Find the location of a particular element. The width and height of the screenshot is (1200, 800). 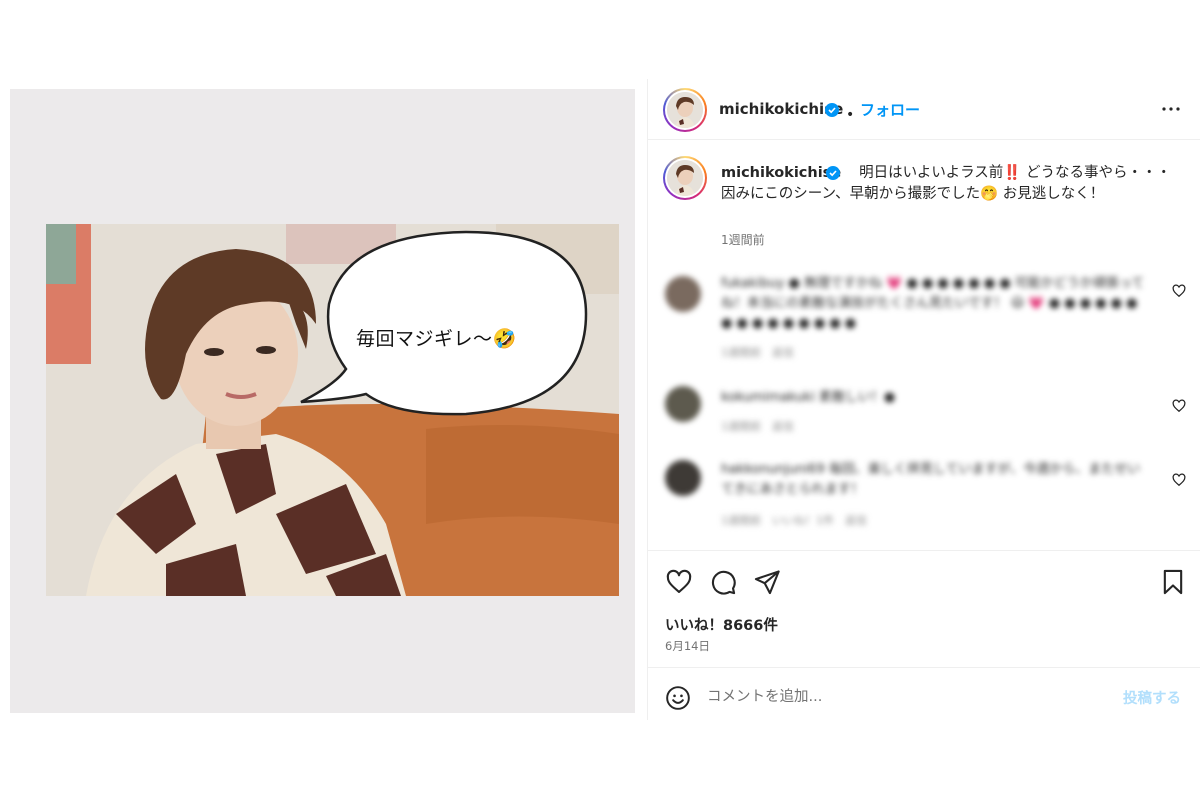

caption-avatar is located at coordinates (685, 178).